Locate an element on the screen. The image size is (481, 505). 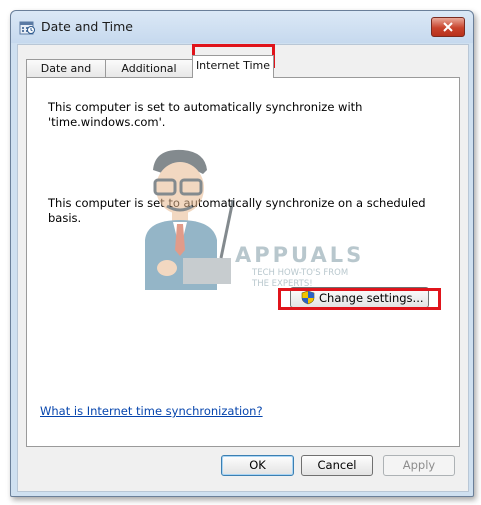
watermark-logo is located at coordinates (190, 219).